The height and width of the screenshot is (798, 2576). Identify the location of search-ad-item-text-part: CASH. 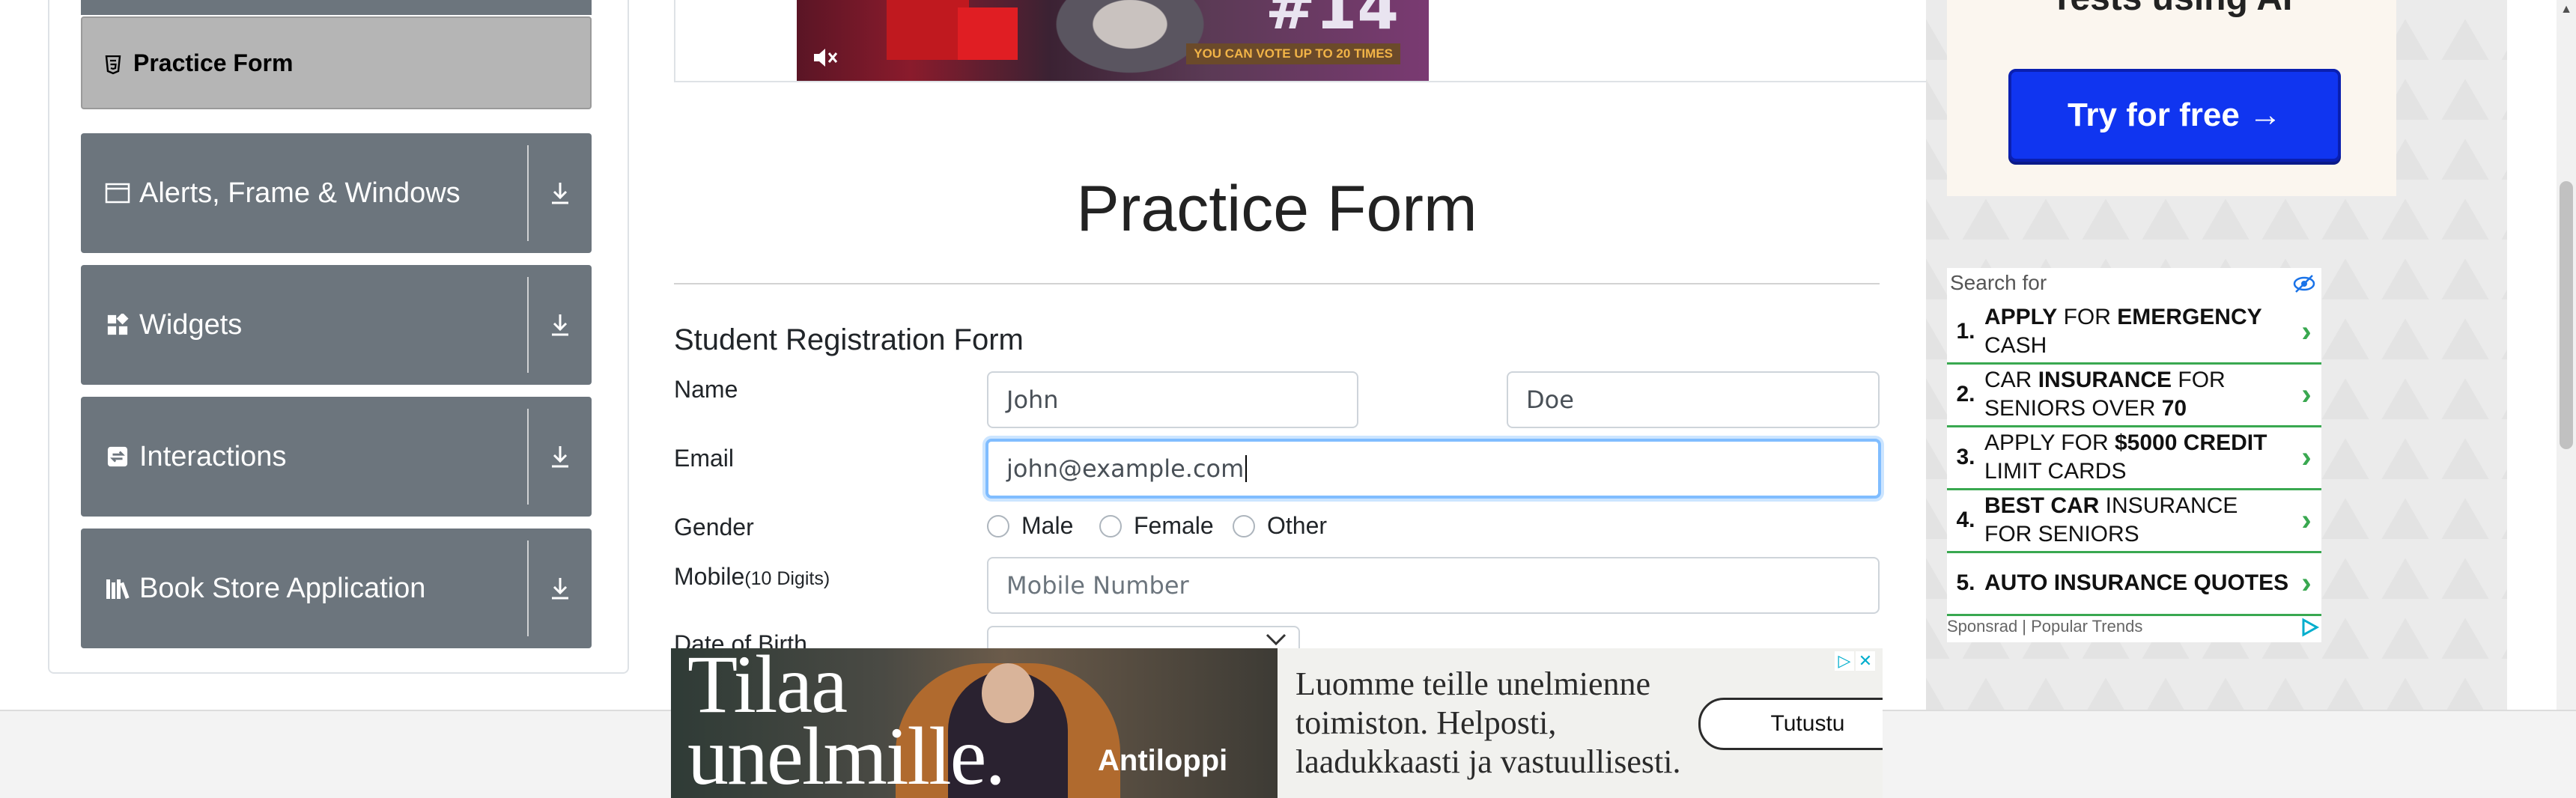
(2015, 346).